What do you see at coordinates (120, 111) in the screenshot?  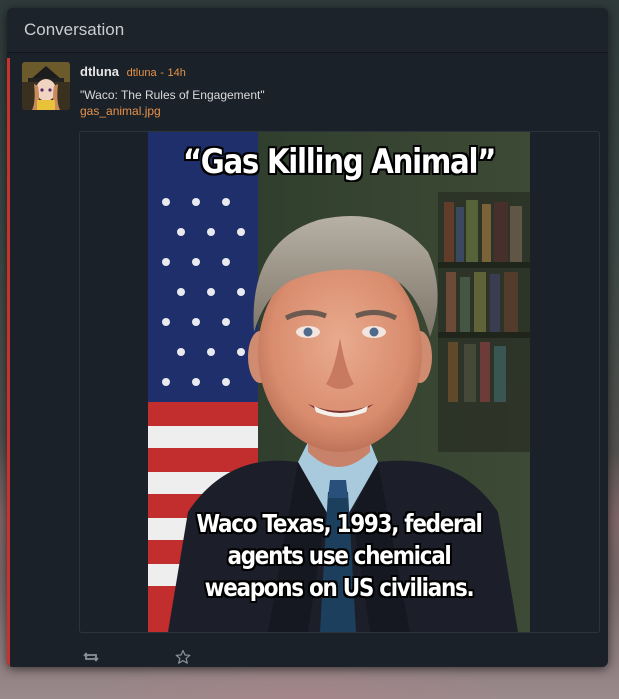 I see `attachment-link: gas_animal.jpg` at bounding box center [120, 111].